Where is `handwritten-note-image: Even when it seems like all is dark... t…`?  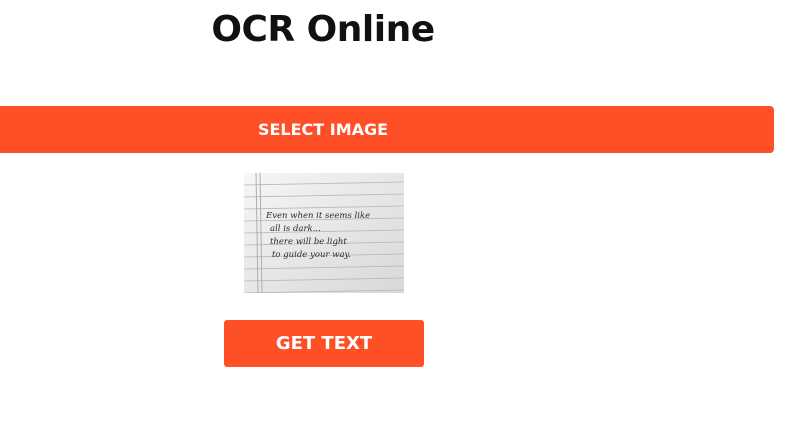
handwritten-note-image: Even when it seems like all is dark... t… is located at coordinates (324, 233).